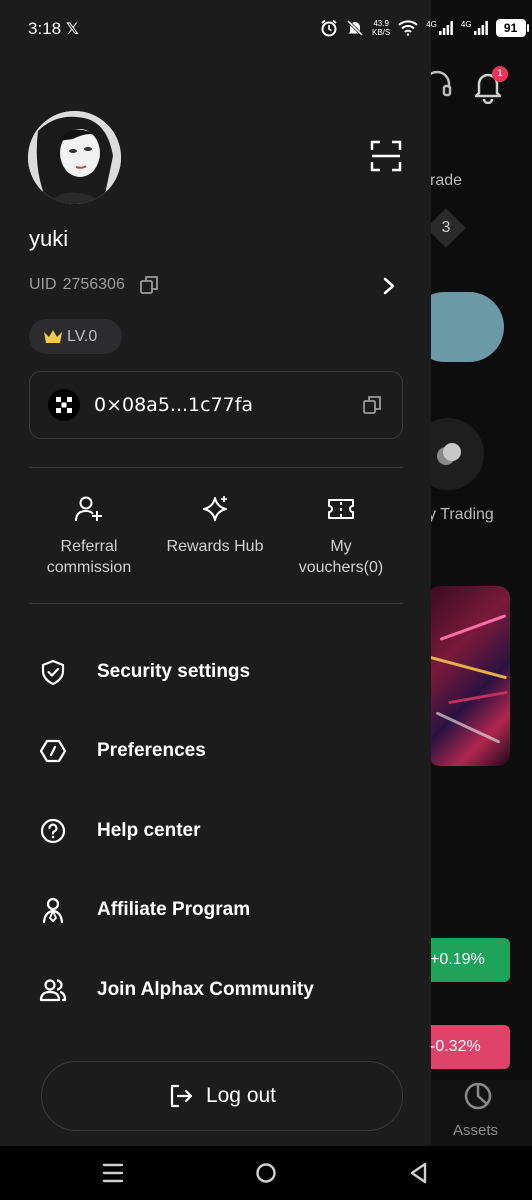  What do you see at coordinates (174, 405) in the screenshot?
I see `wallet-address: 0×08a5...1c77fa` at bounding box center [174, 405].